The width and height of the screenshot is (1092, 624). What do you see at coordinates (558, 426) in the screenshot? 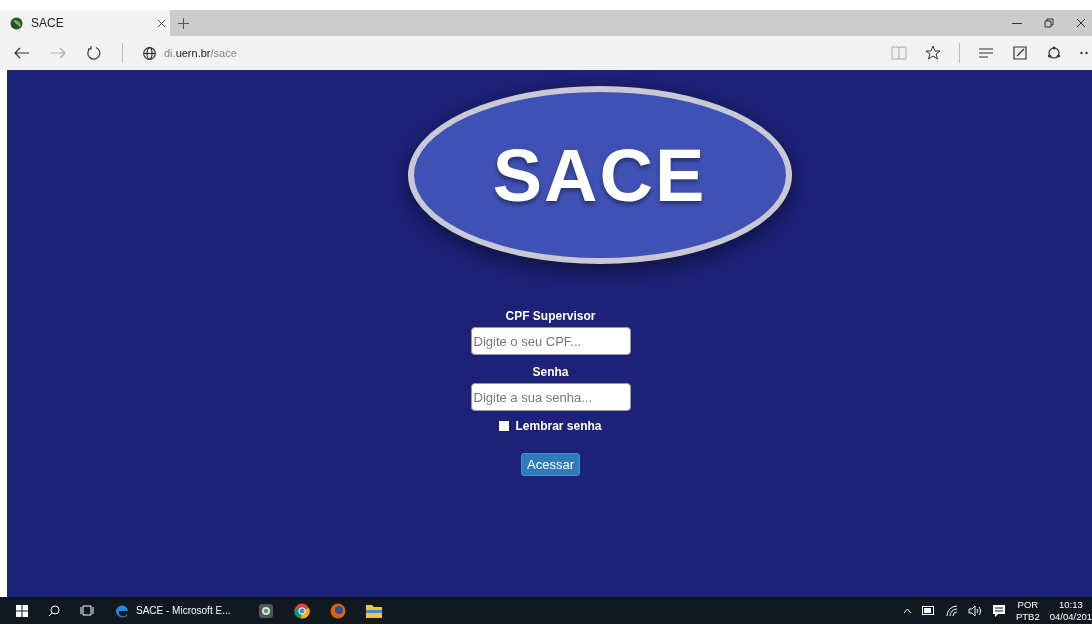
I see `checkbox-label: Lembrar senha` at bounding box center [558, 426].